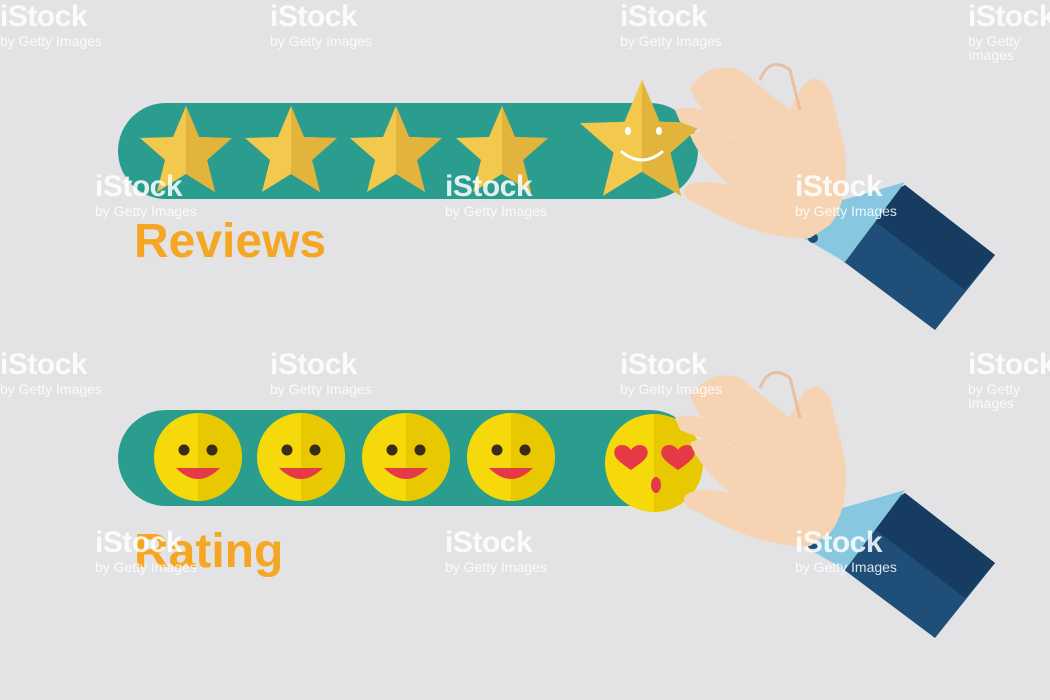  I want to click on rating-label: Rating, so click(209, 551).